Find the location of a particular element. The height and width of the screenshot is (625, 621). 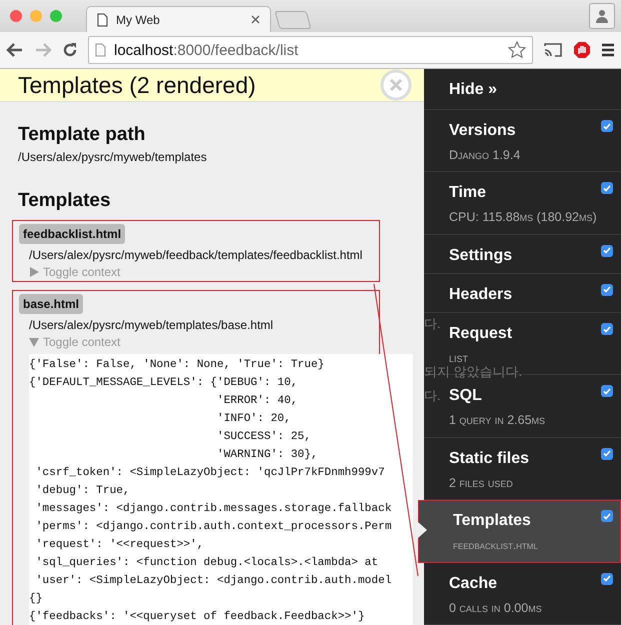

code-line: 'perms': <django.contrib.auth.context_processors.Perm is located at coordinates (213, 527).